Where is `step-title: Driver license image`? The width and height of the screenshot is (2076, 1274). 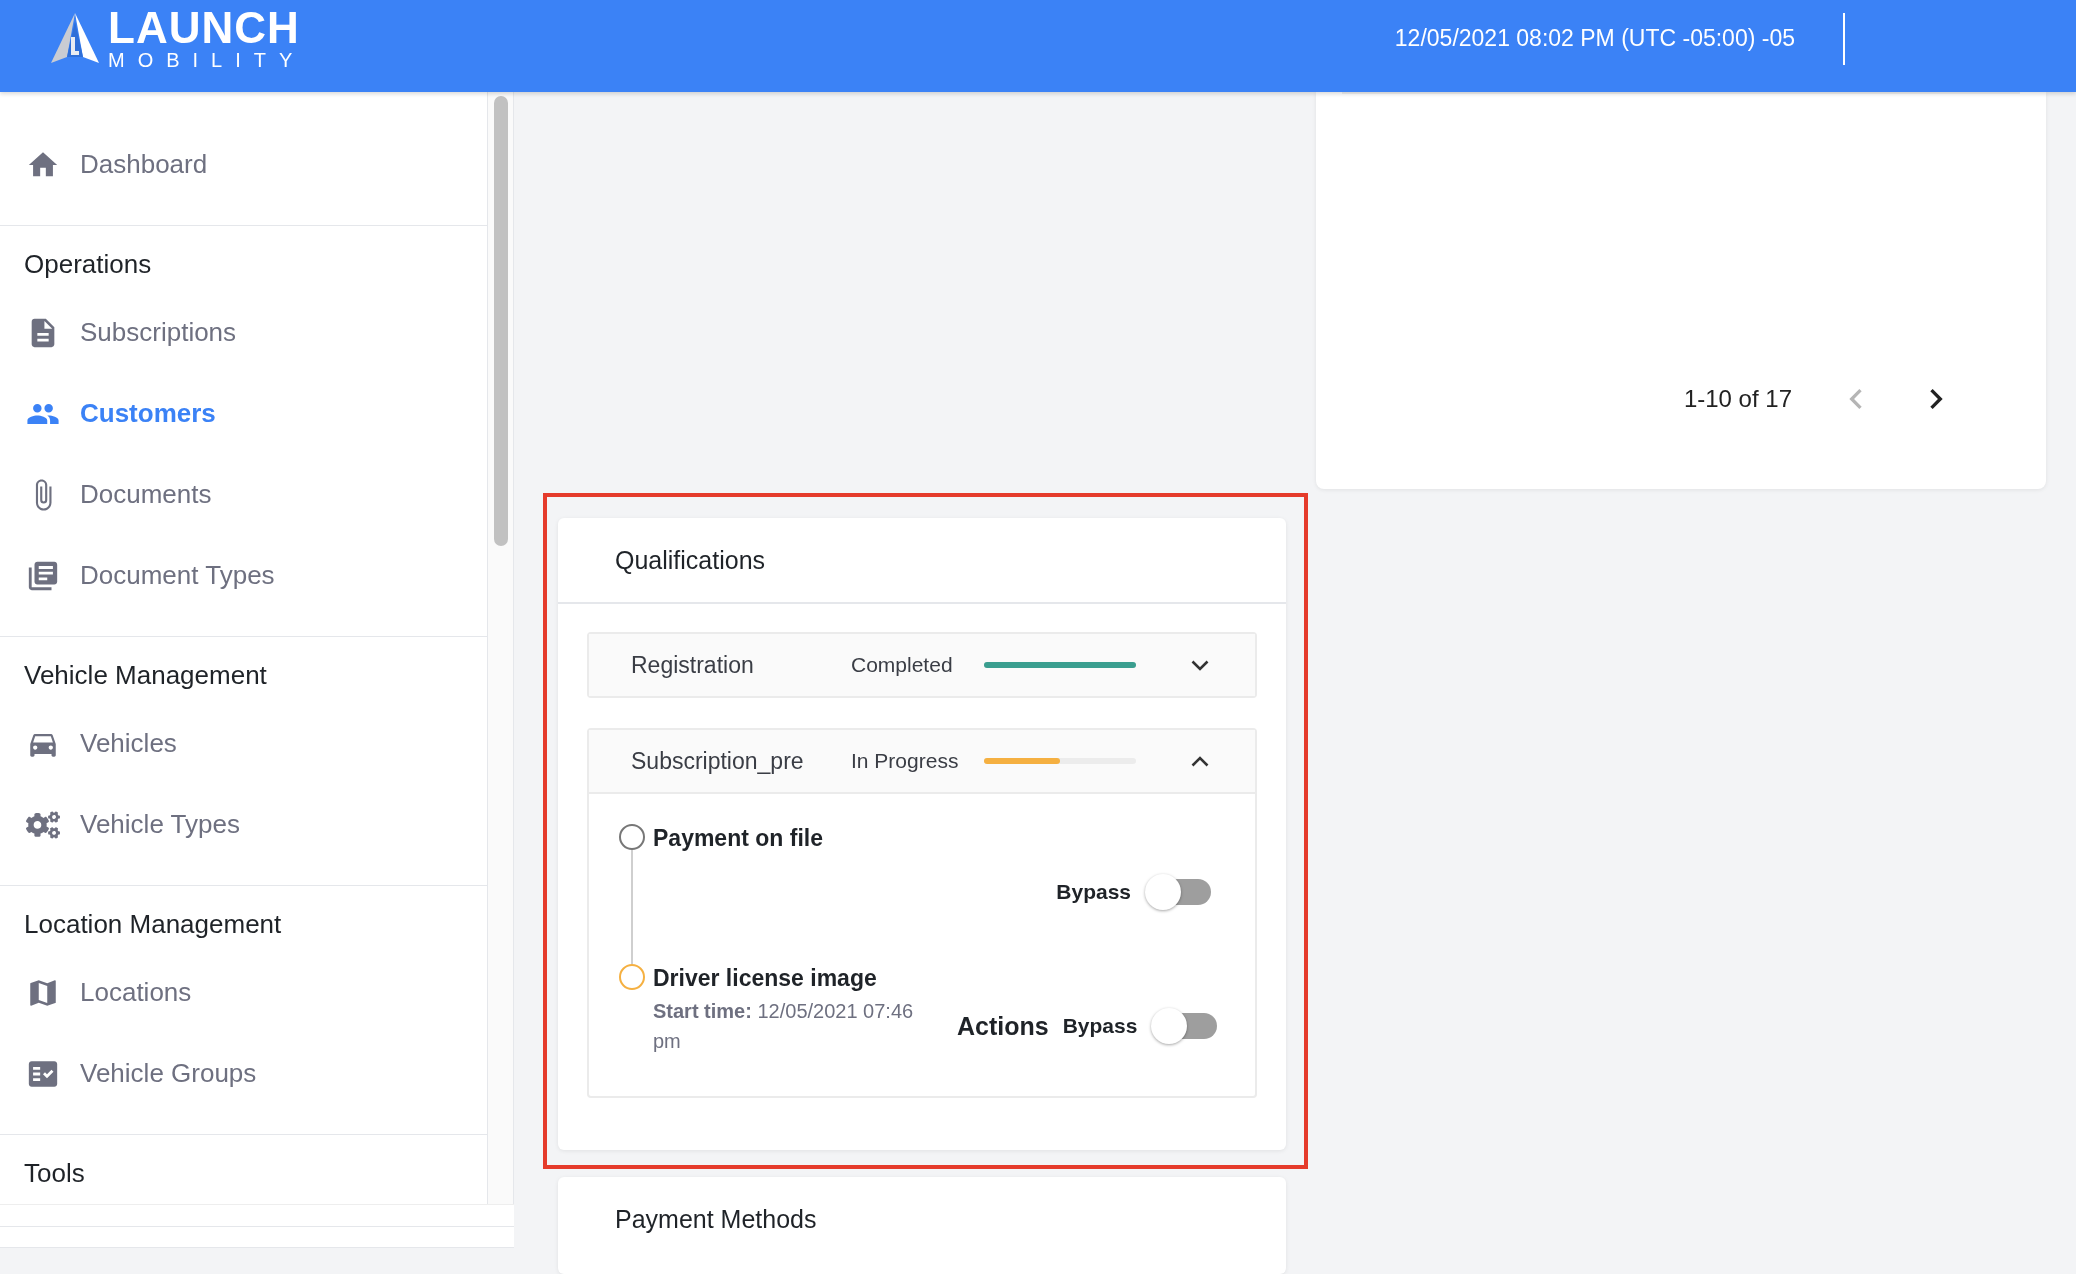 step-title: Driver license image is located at coordinates (765, 978).